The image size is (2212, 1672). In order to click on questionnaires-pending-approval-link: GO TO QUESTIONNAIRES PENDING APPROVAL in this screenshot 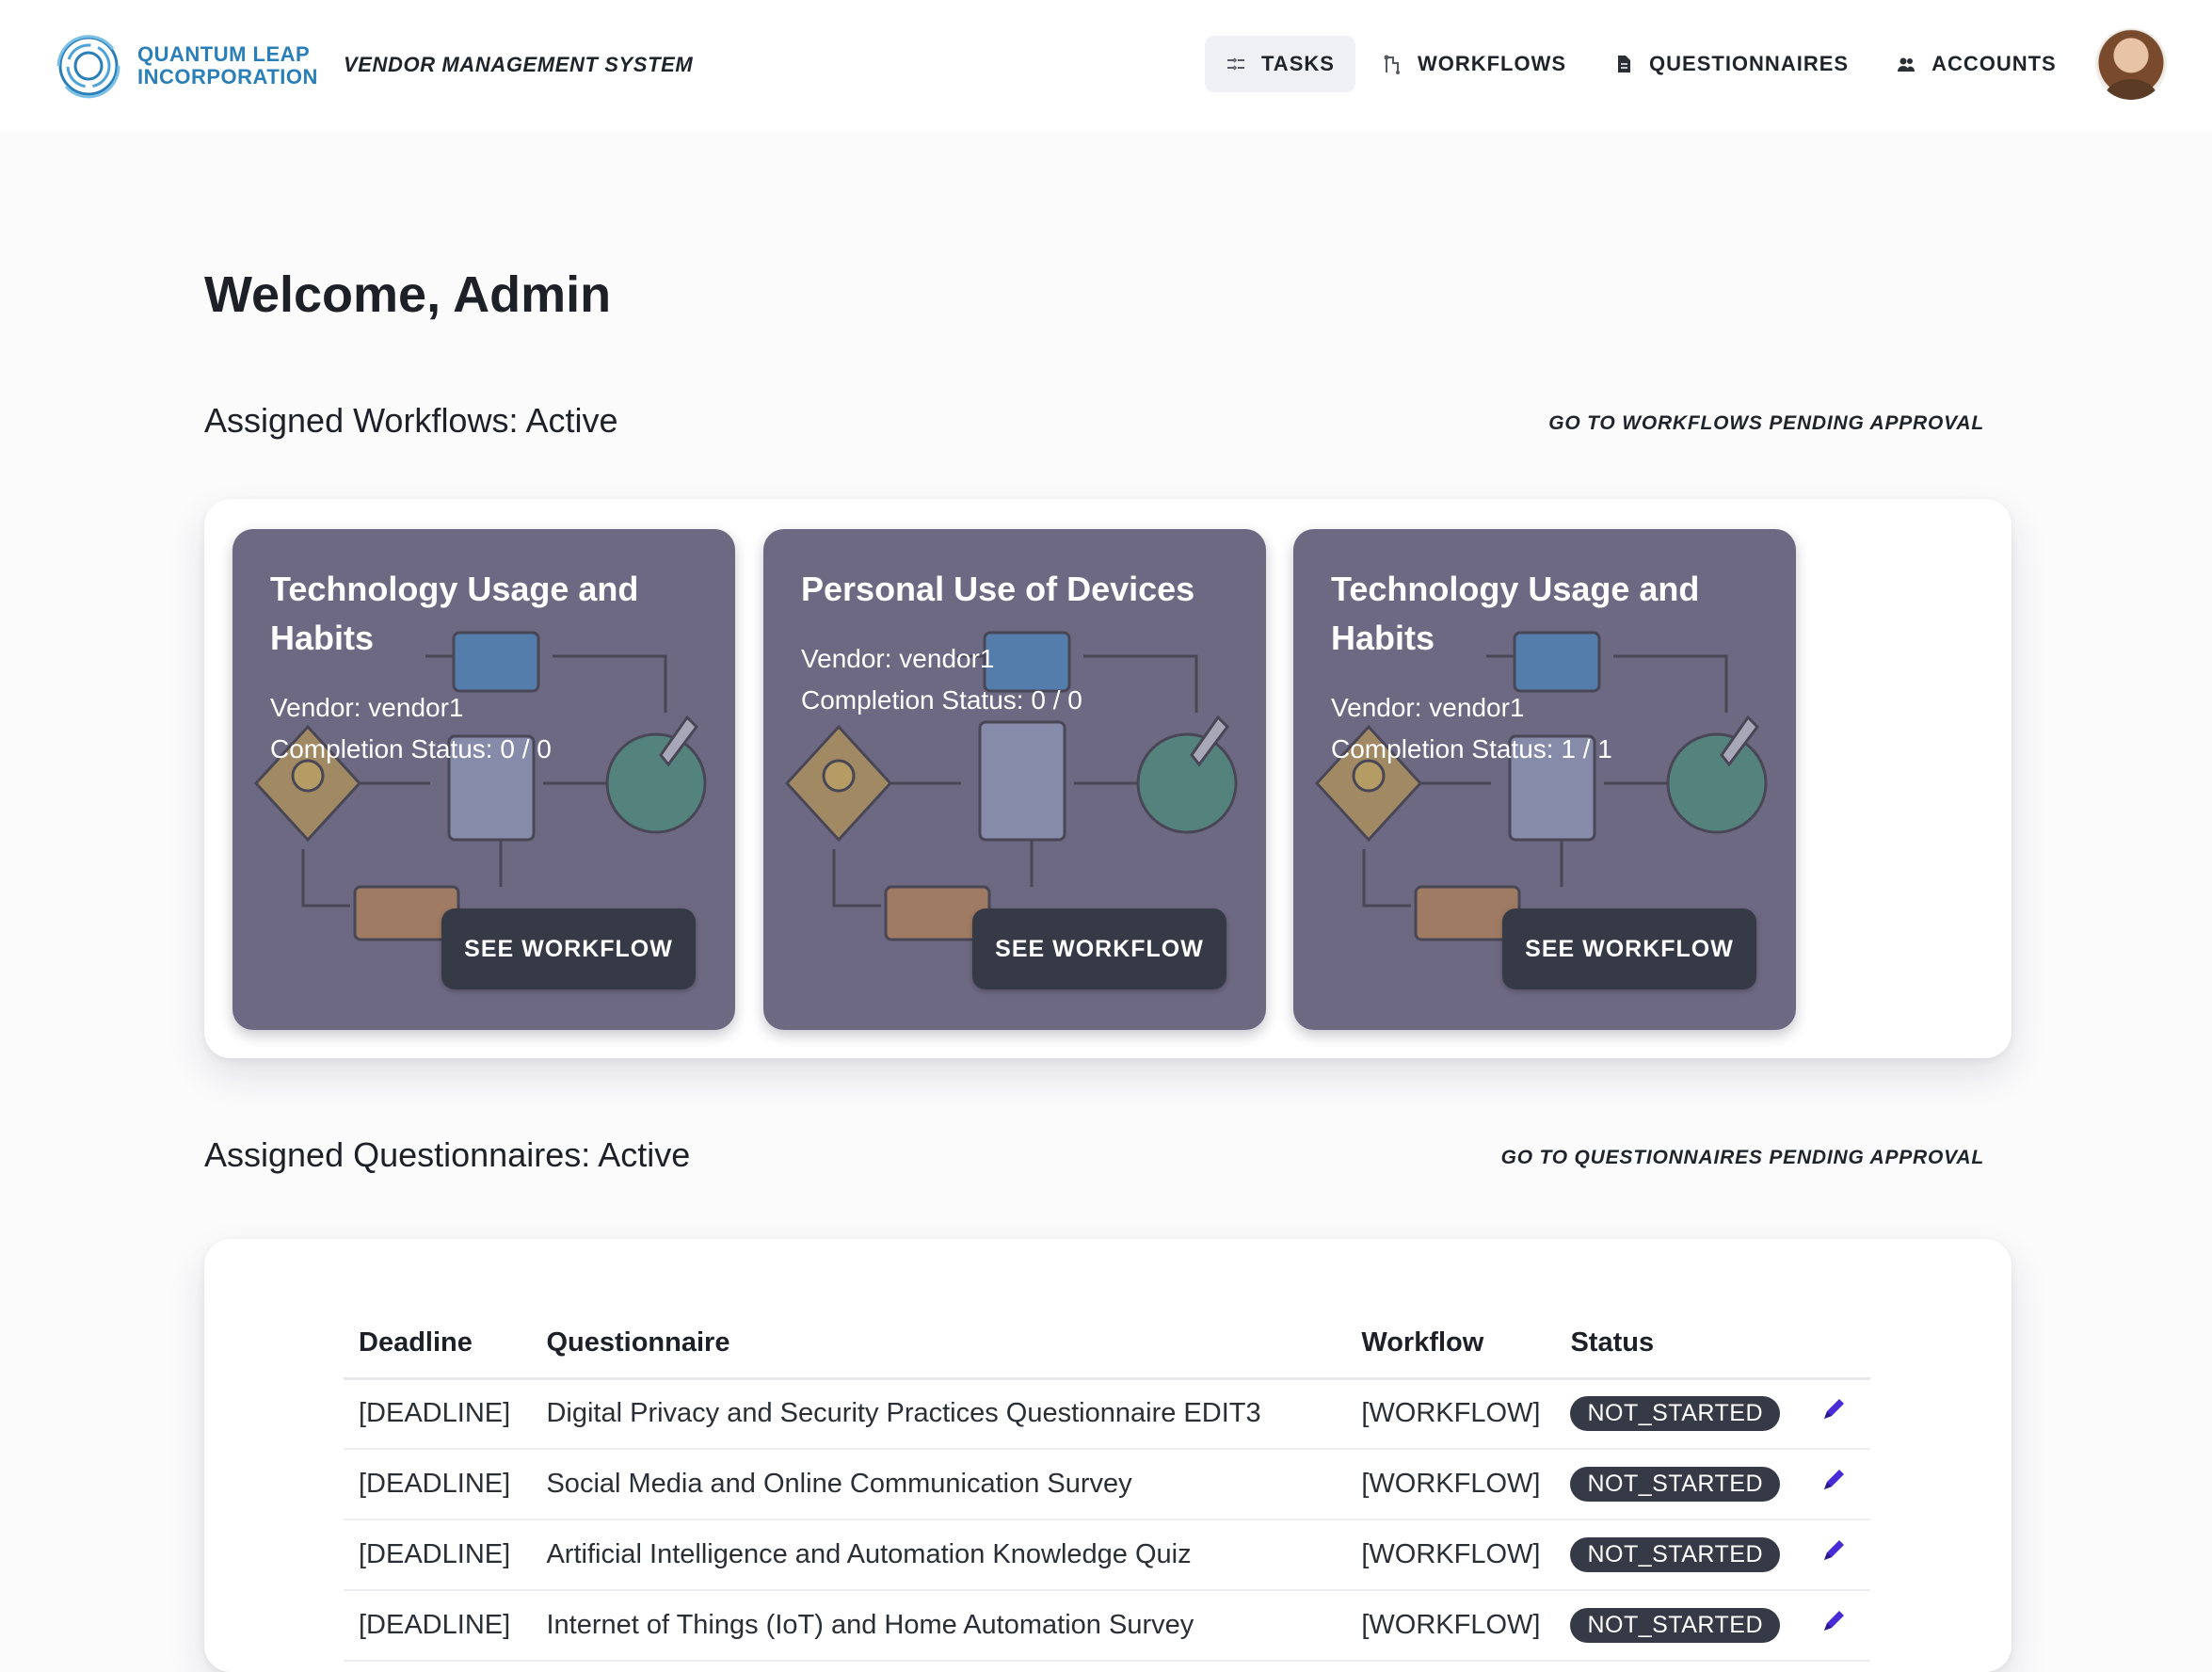, I will do `click(1742, 1158)`.